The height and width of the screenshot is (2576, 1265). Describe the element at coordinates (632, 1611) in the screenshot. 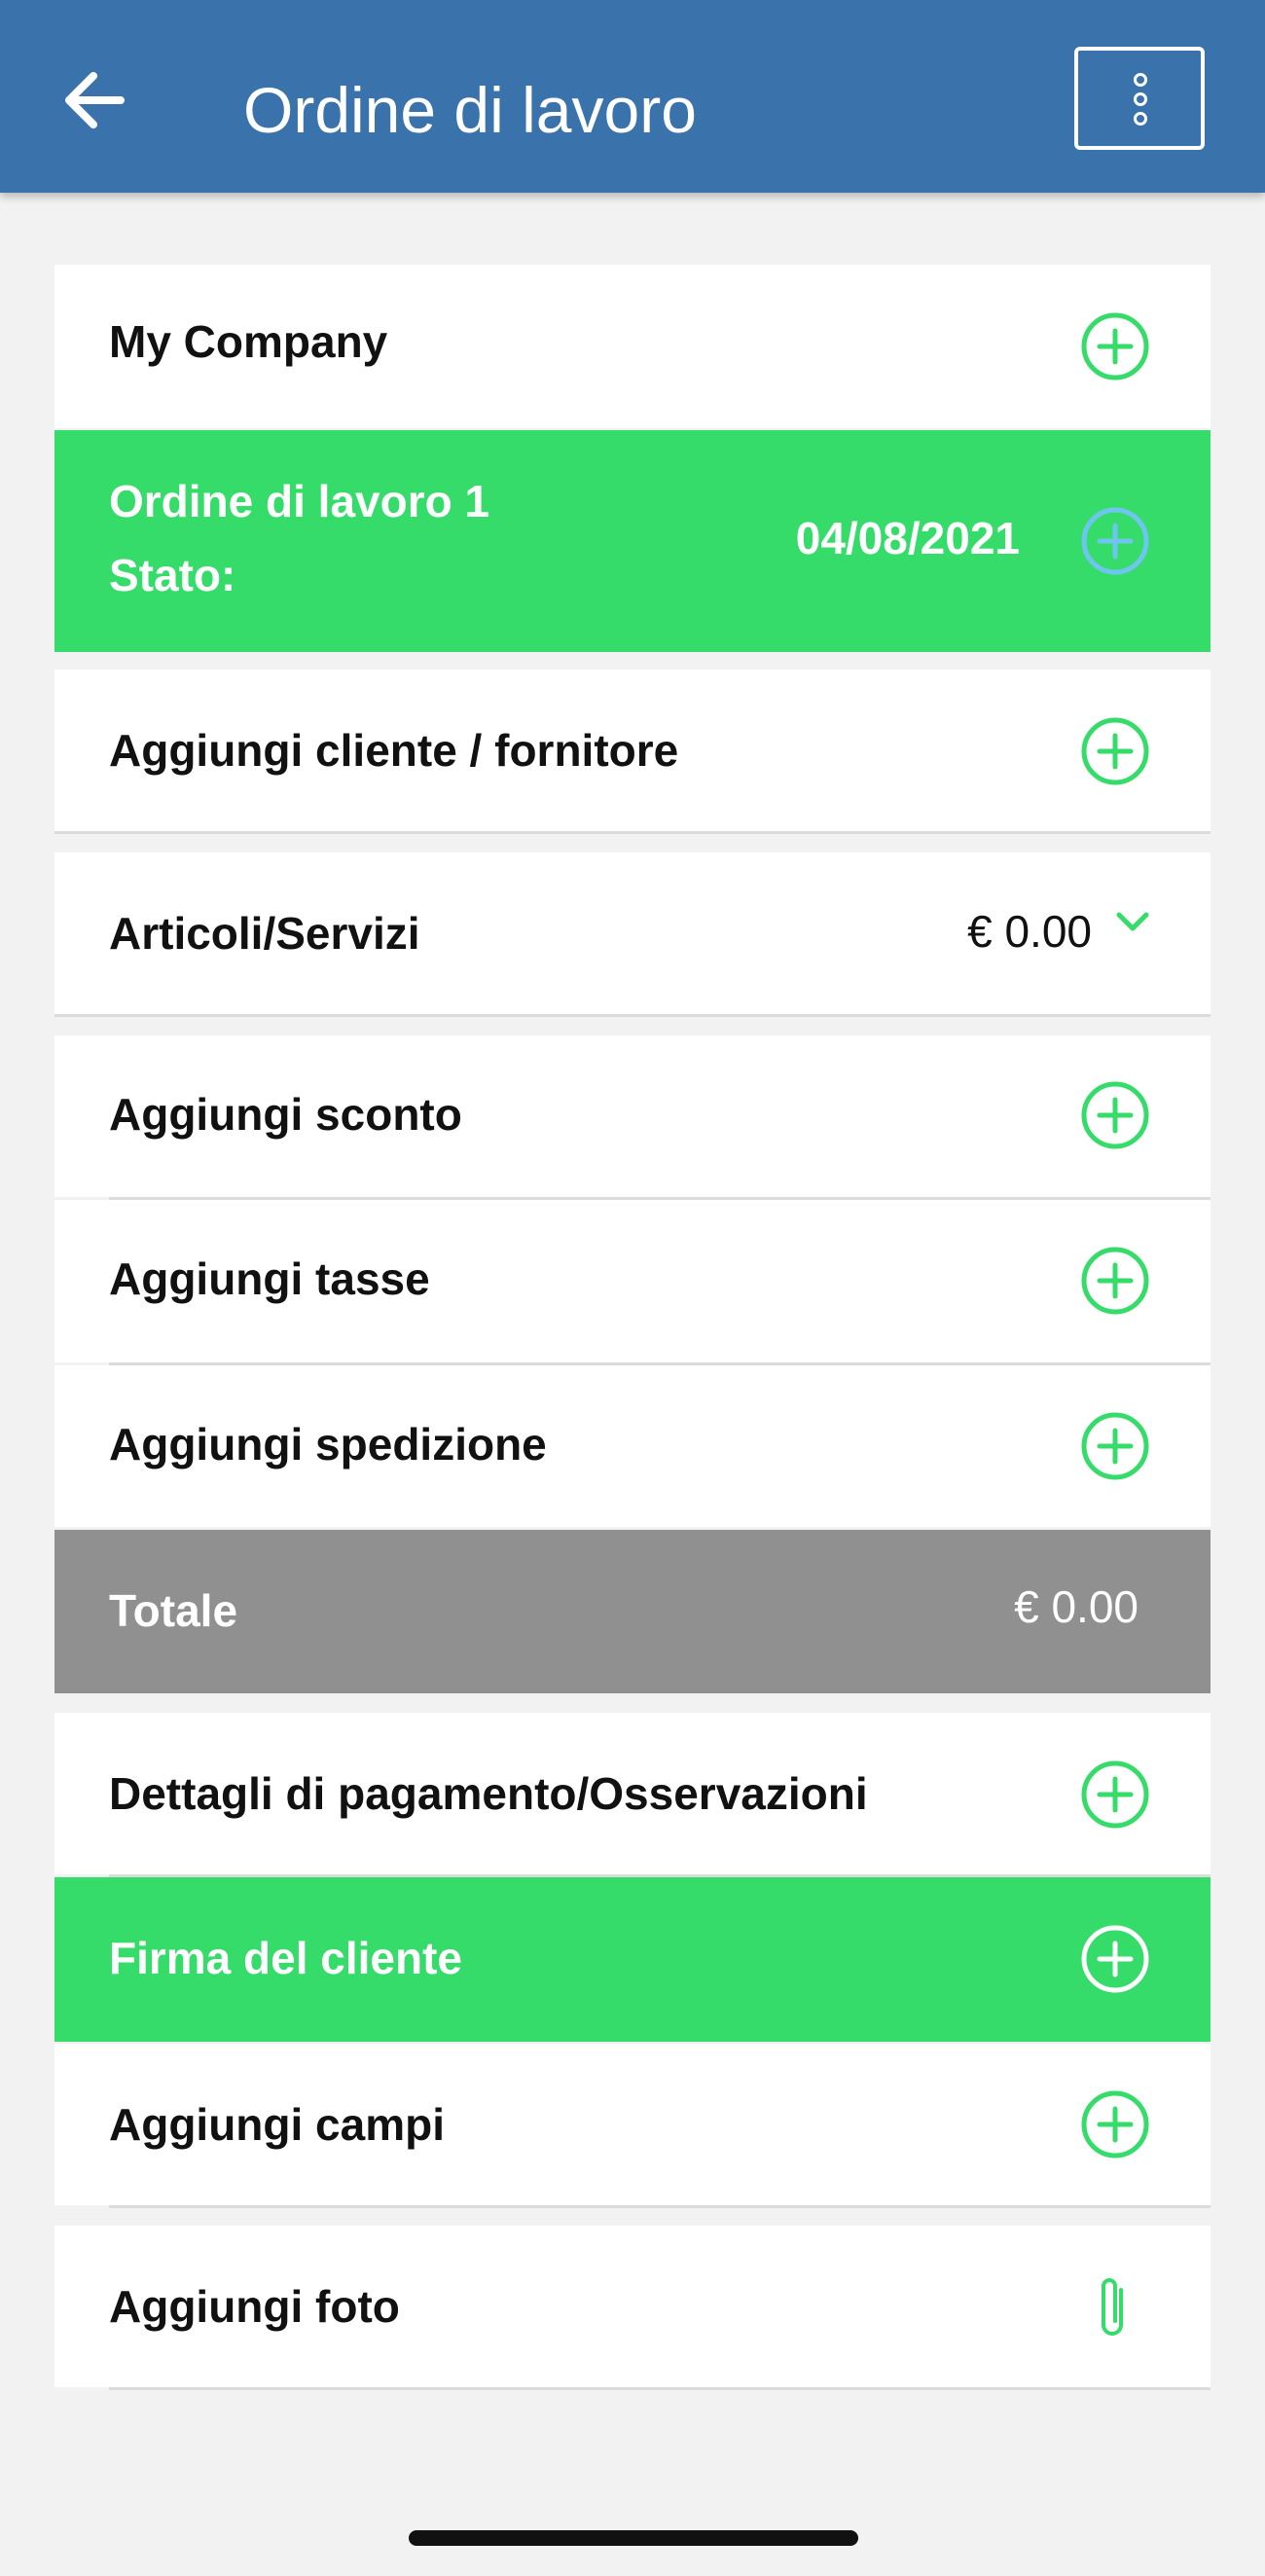

I see `total-row: Totale € 0.00` at that location.